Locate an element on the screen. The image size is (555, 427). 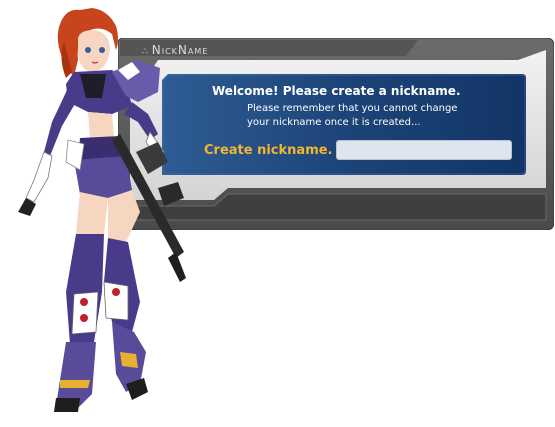
create-nickname-label: Create nickname. is located at coordinates (268, 150).